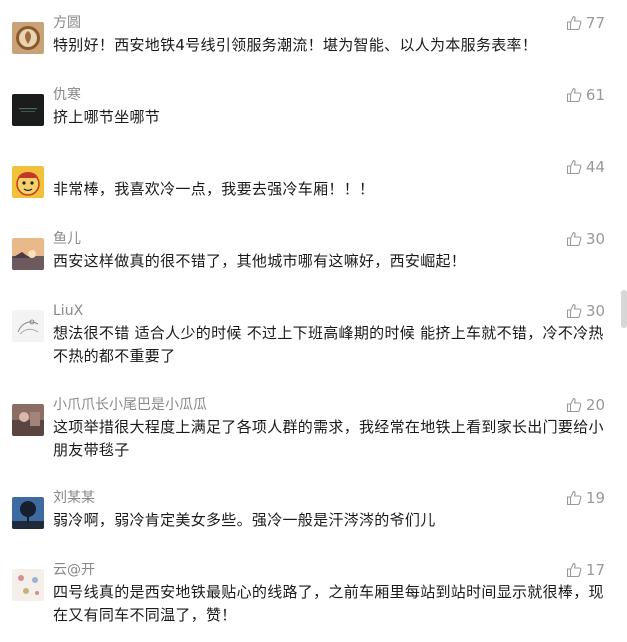 The height and width of the screenshot is (642, 627). Describe the element at coordinates (595, 570) in the screenshot. I see `like-count: 17` at that location.